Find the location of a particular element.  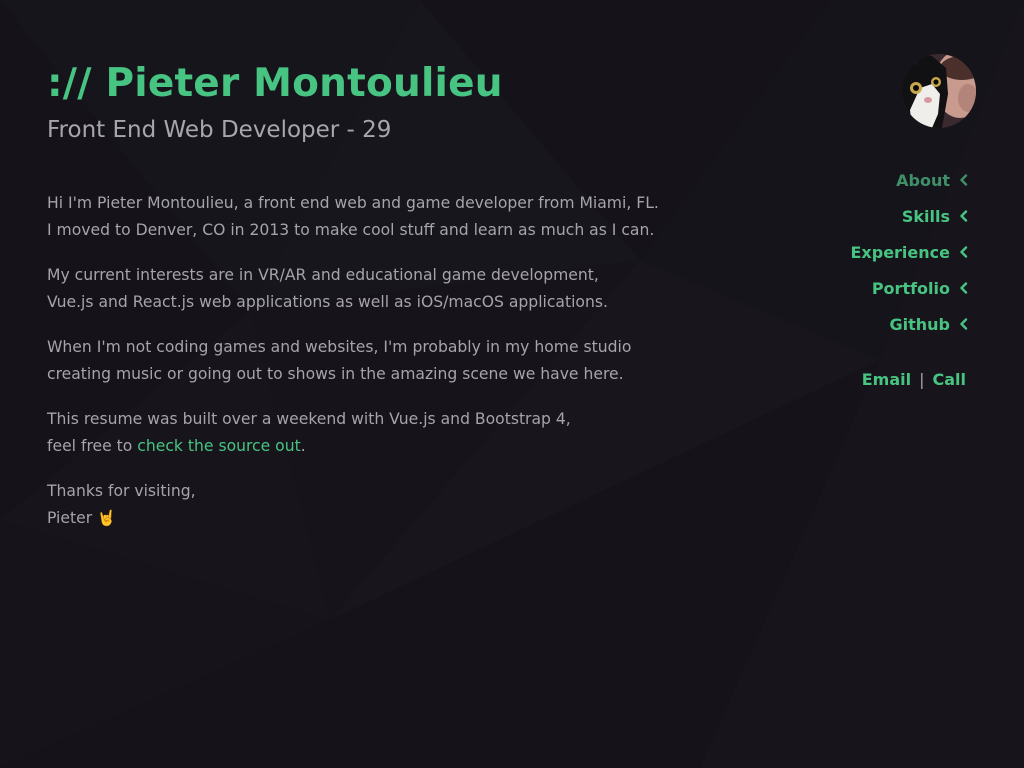

rock-hand-icon: 🤘 is located at coordinates (106, 518).